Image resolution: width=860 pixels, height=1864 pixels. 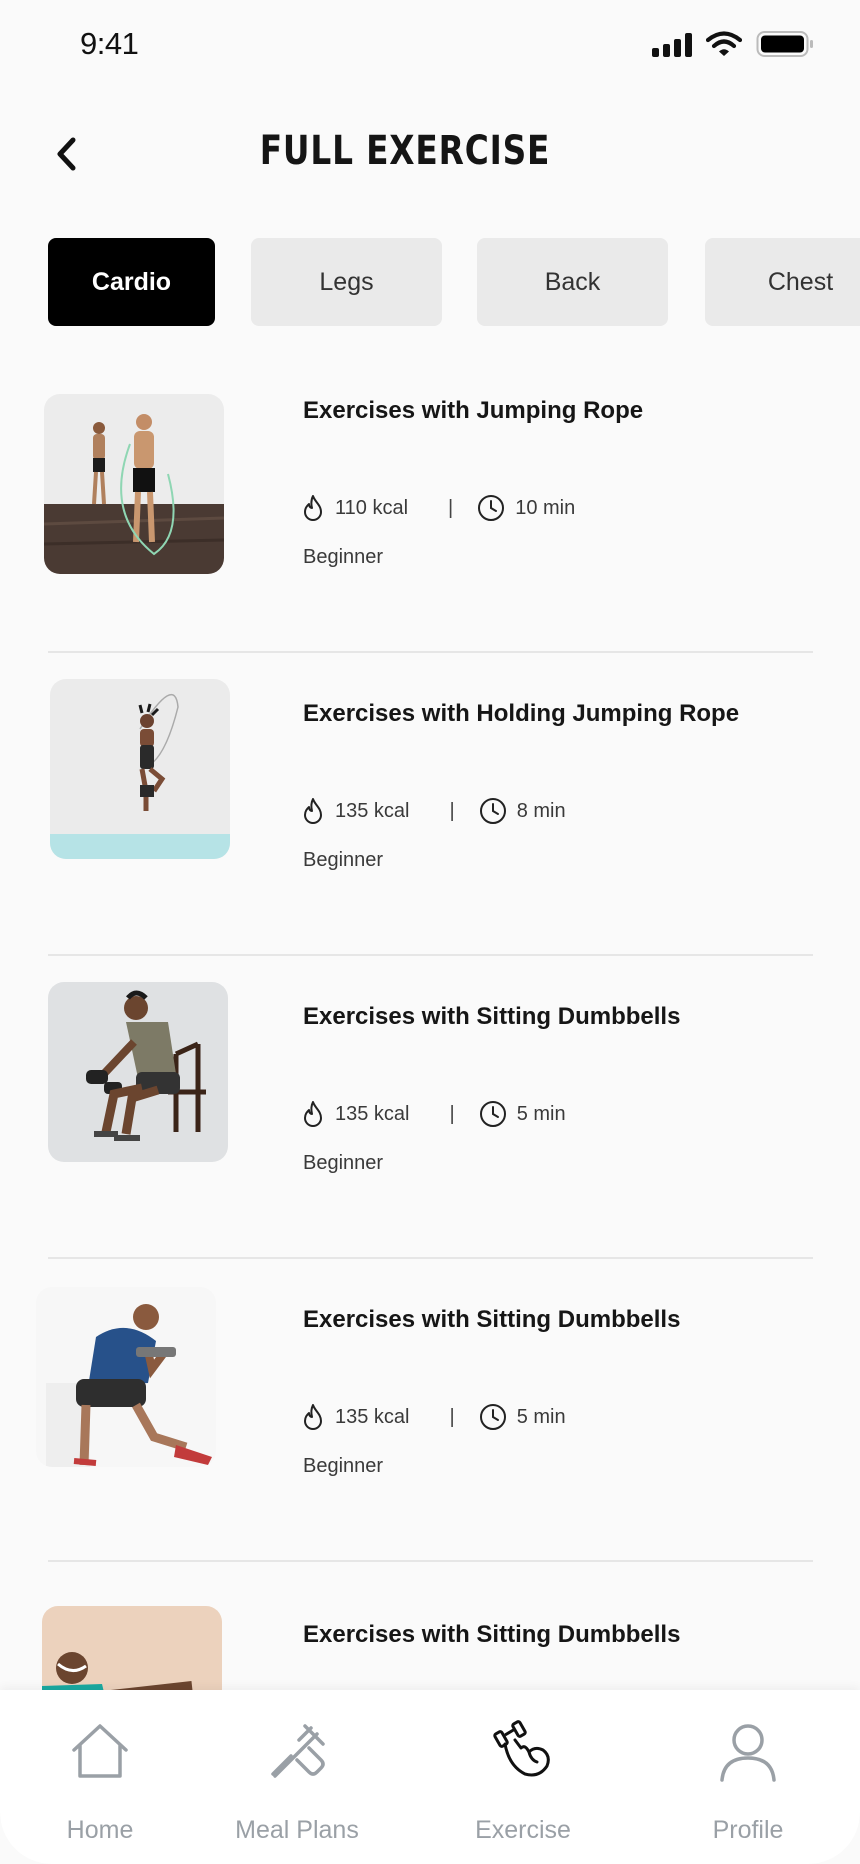 What do you see at coordinates (541, 810) in the screenshot?
I see `duration-value: 8 min` at bounding box center [541, 810].